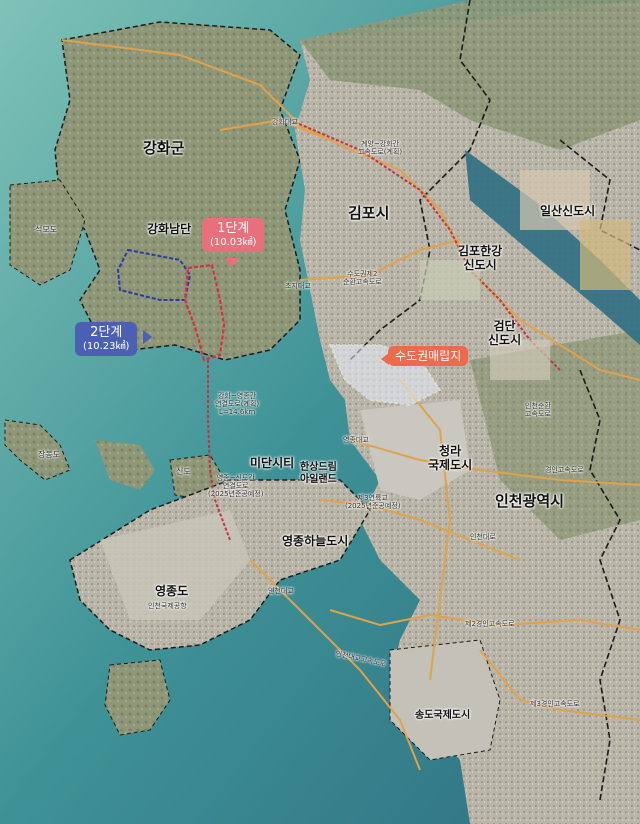 Image resolution: width=640 pixels, height=824 pixels. I want to click on label-gimpo-si: 김포시, so click(369, 213).